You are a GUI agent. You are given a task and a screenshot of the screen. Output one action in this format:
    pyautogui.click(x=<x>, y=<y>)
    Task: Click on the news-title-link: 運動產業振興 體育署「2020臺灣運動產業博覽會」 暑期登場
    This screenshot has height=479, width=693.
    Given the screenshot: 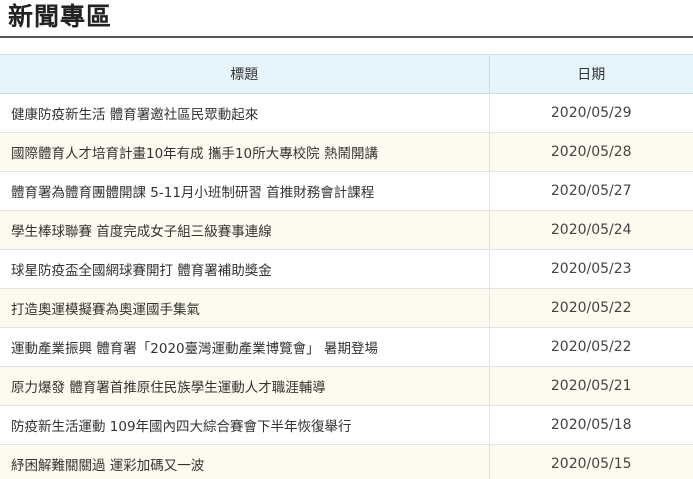 What is the action you would take?
    pyautogui.click(x=245, y=347)
    